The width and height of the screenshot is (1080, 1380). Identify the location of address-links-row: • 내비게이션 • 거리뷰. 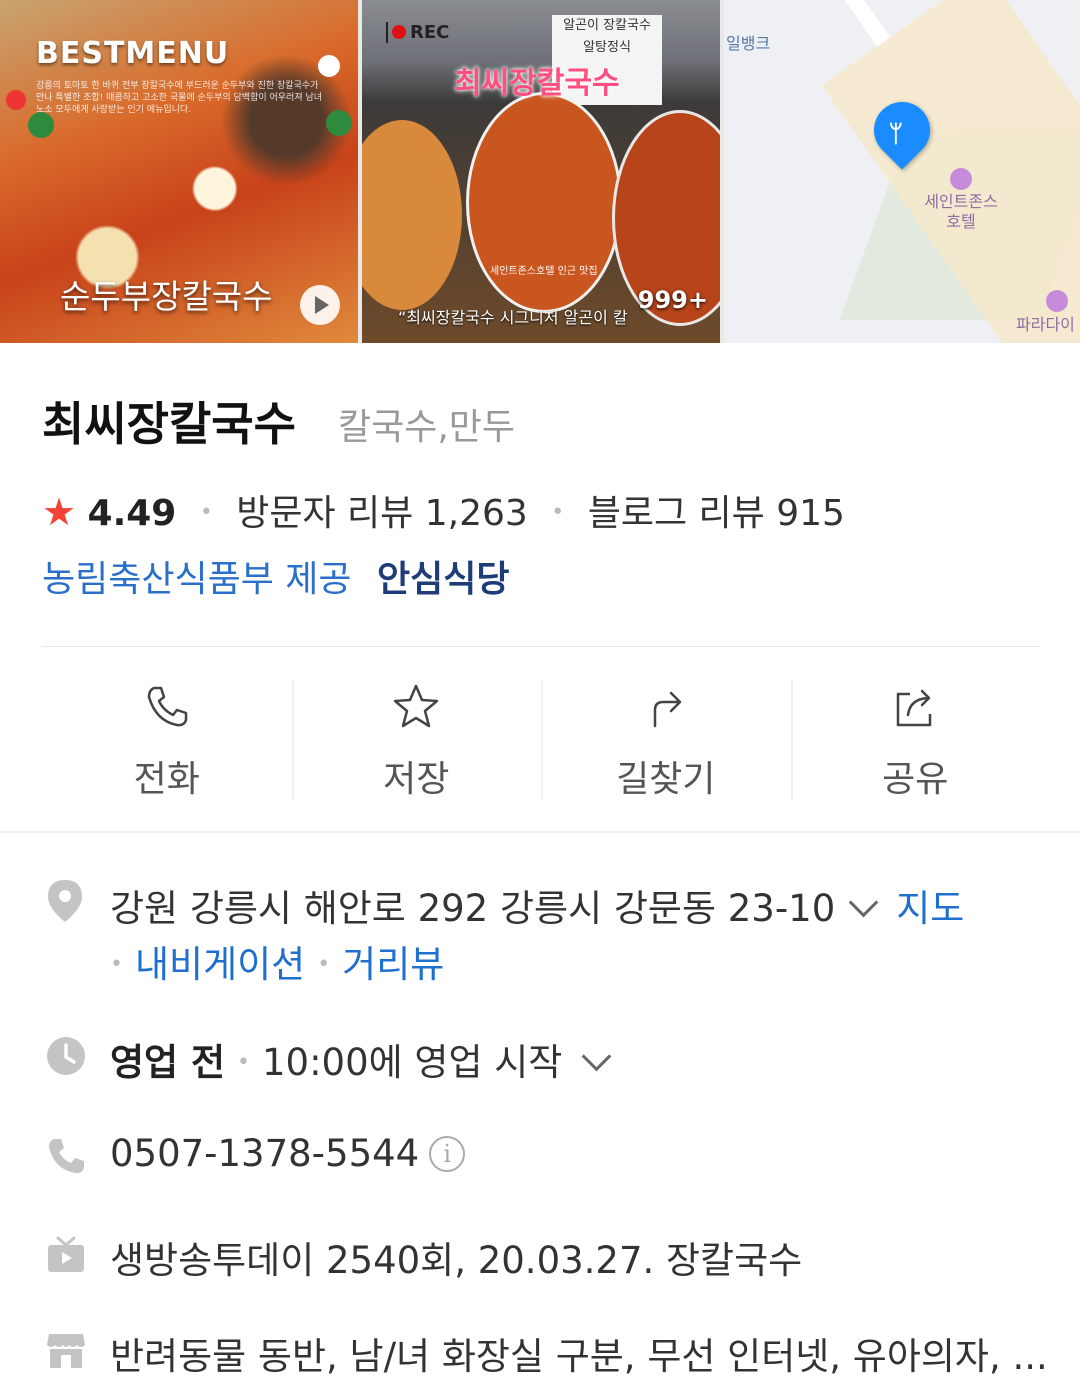
(277, 961).